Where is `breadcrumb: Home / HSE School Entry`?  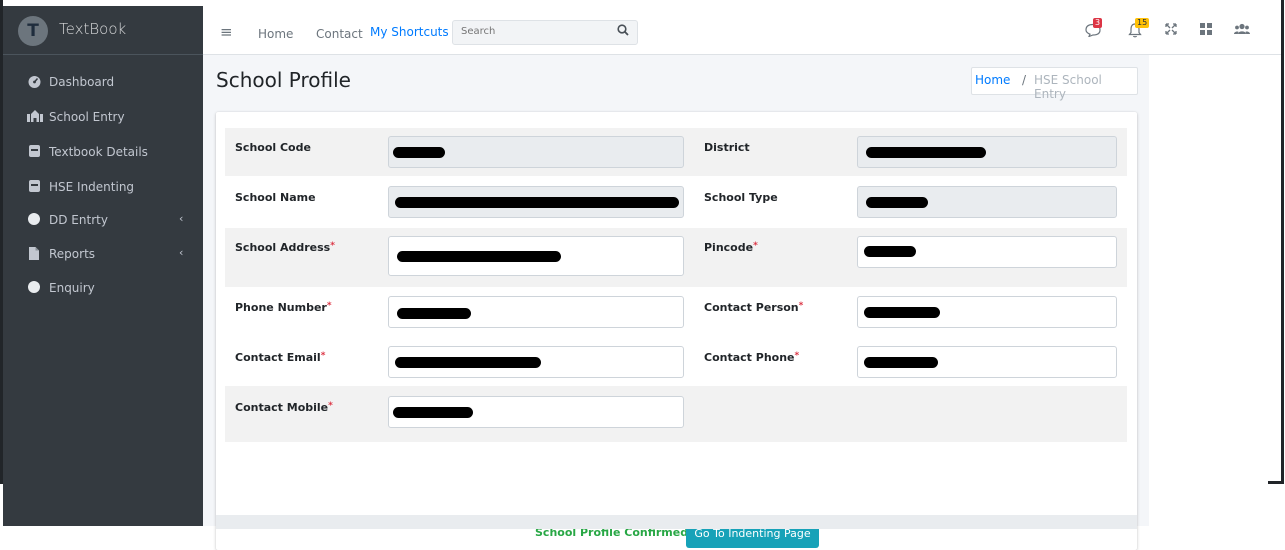 breadcrumb: Home / HSE School Entry is located at coordinates (1054, 84).